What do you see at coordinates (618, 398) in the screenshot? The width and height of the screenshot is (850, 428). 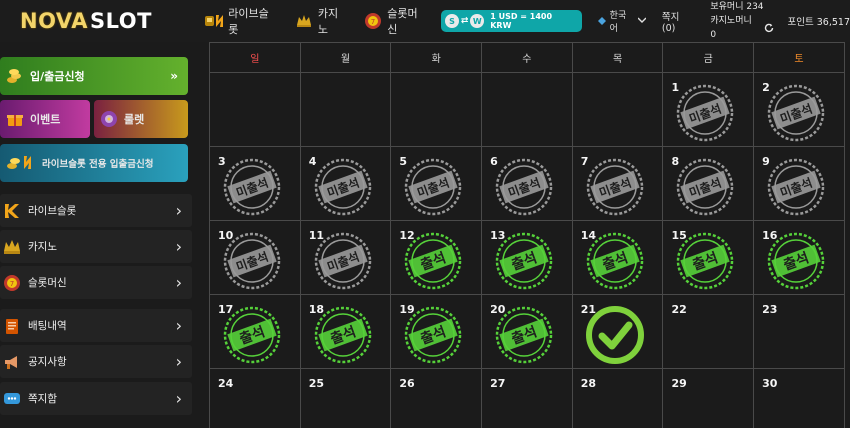 I see `calendar-day-cell: 28` at bounding box center [618, 398].